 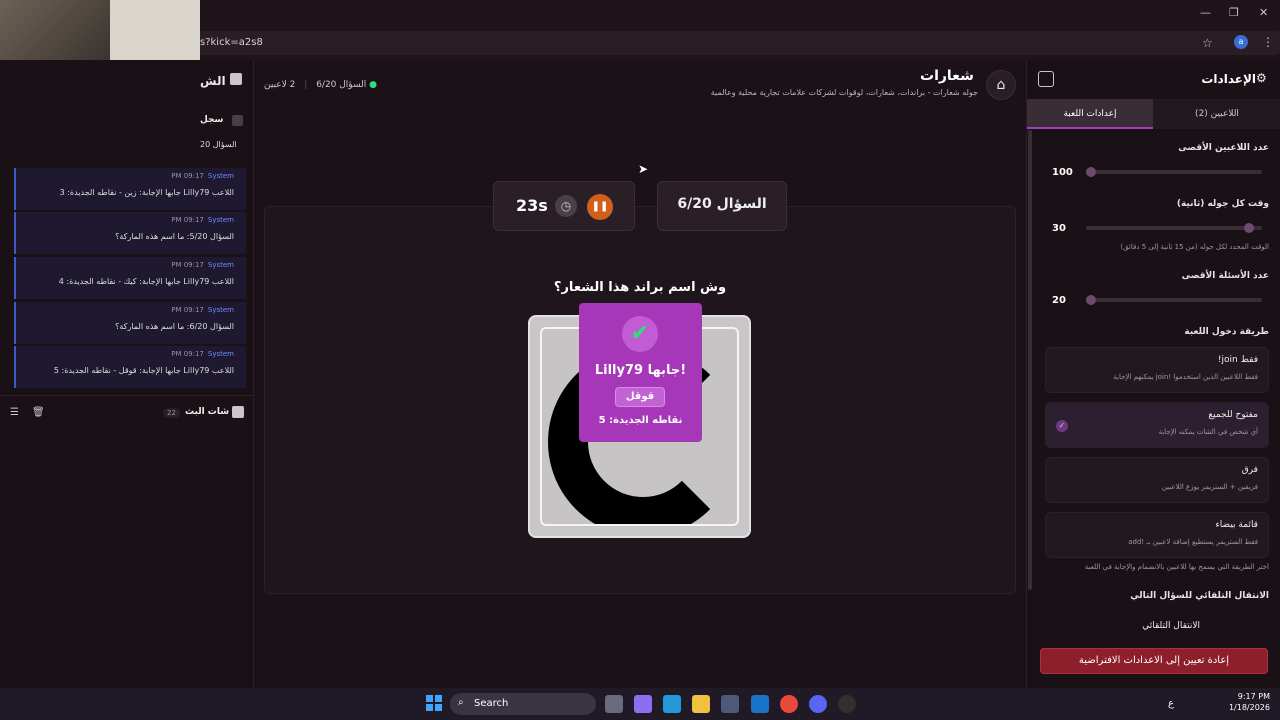 I want to click on url-text: s?kick=a2s8, so click(x=231, y=42).